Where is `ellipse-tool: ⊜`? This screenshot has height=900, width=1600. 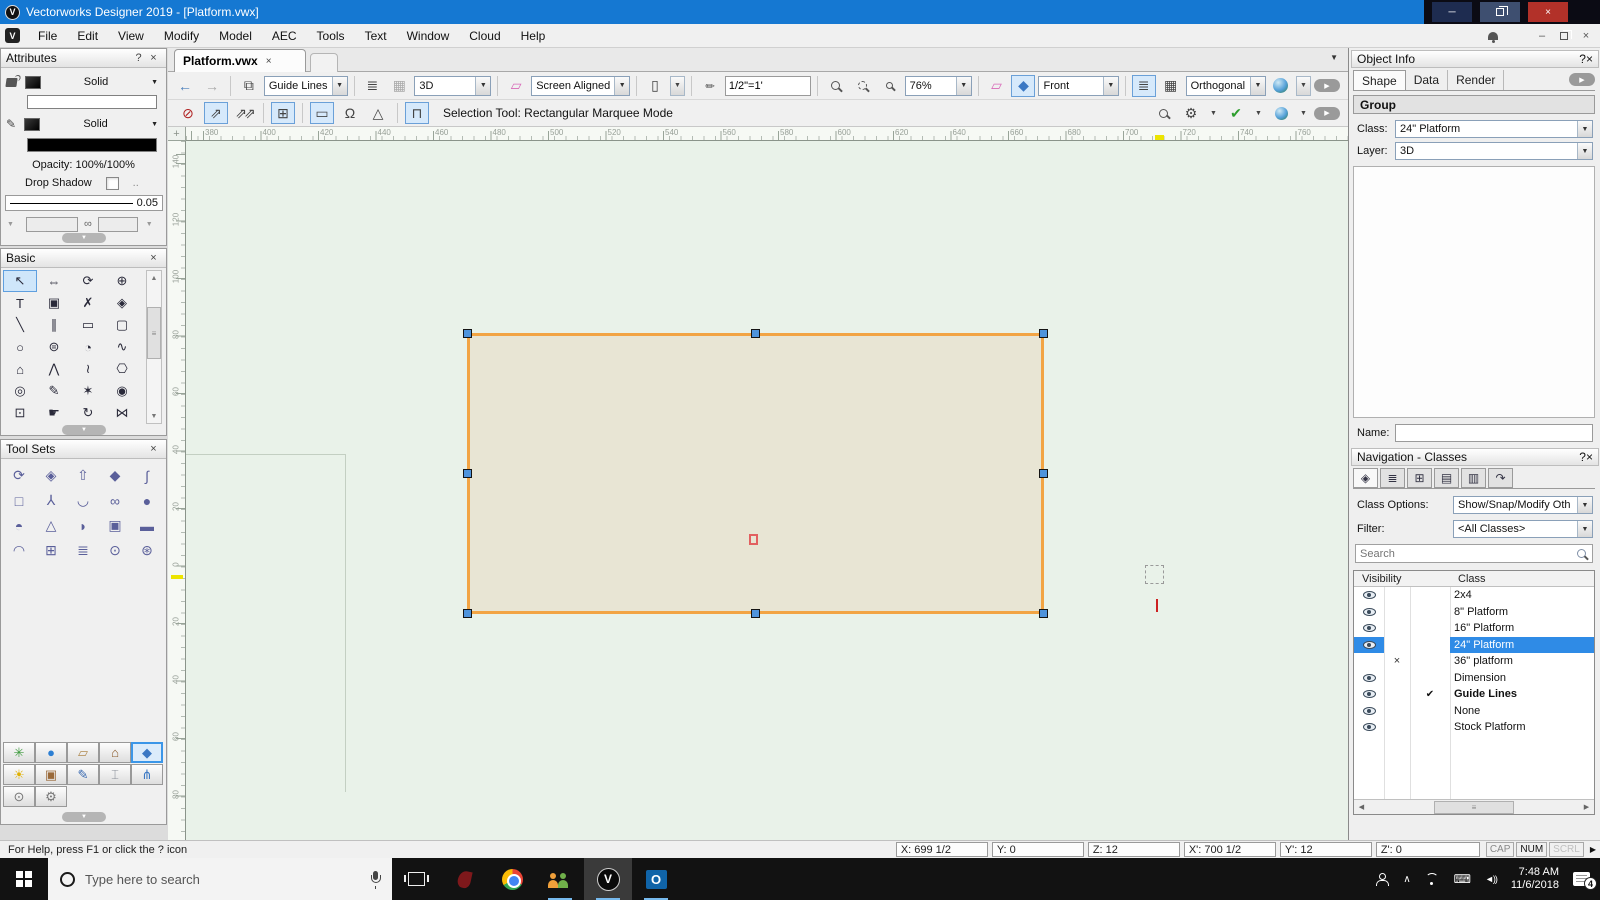 ellipse-tool: ⊜ is located at coordinates (54, 347).